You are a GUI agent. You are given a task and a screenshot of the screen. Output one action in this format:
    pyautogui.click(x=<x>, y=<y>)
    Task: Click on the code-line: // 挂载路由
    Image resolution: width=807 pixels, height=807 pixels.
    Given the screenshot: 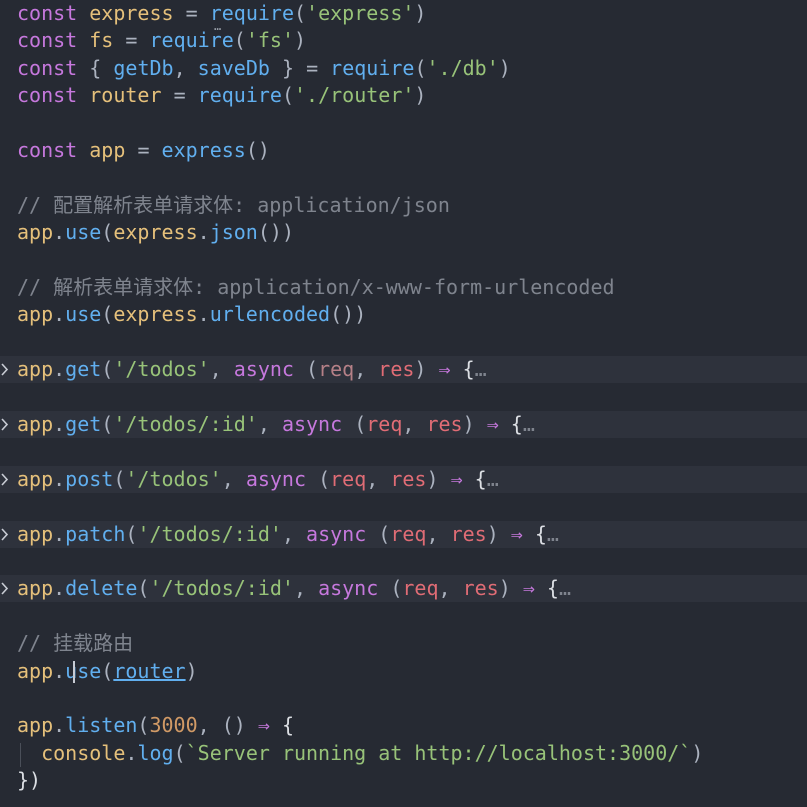 What is the action you would take?
    pyautogui.click(x=403, y=643)
    